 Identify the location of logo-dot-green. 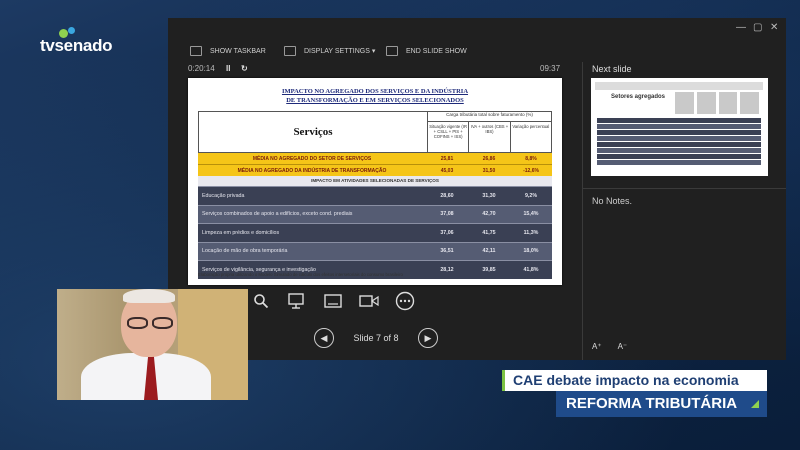
(63, 33).